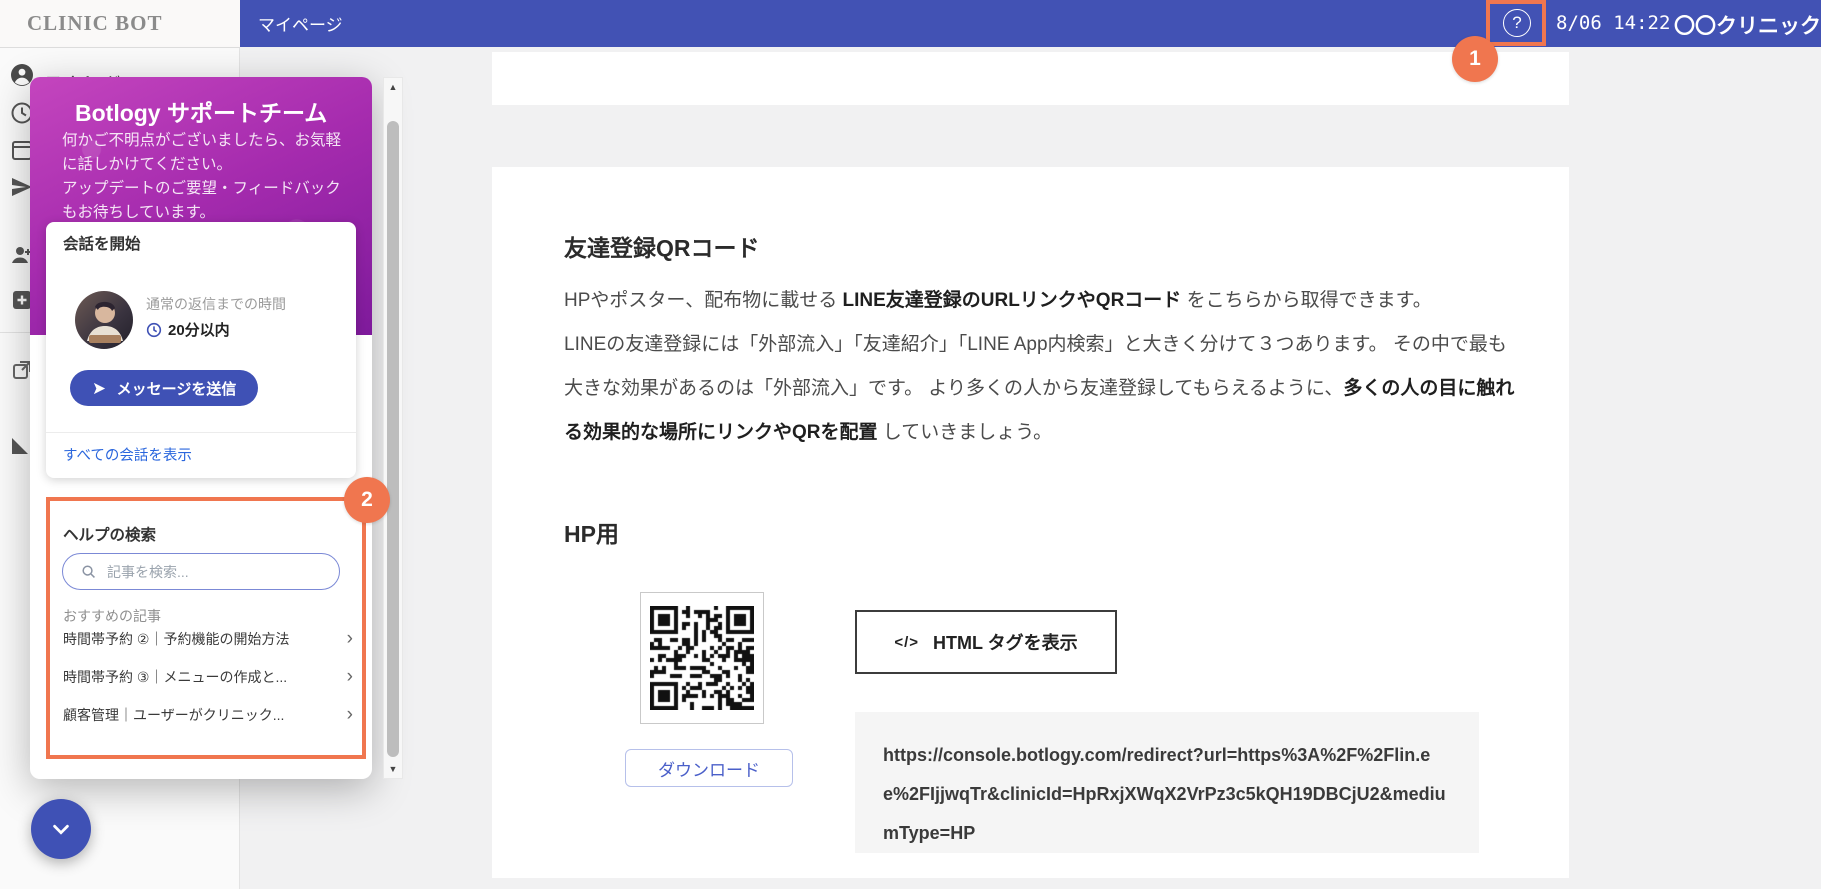  What do you see at coordinates (206, 628) in the screenshot?
I see `annotation-highlight-help-search` at bounding box center [206, 628].